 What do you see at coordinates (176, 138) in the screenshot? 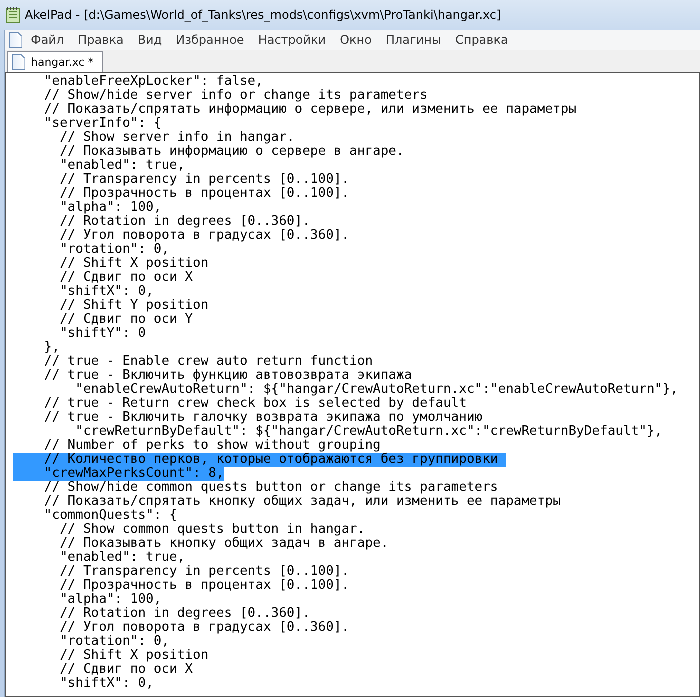
I see `code-line: // Show server info in hangar.` at bounding box center [176, 138].